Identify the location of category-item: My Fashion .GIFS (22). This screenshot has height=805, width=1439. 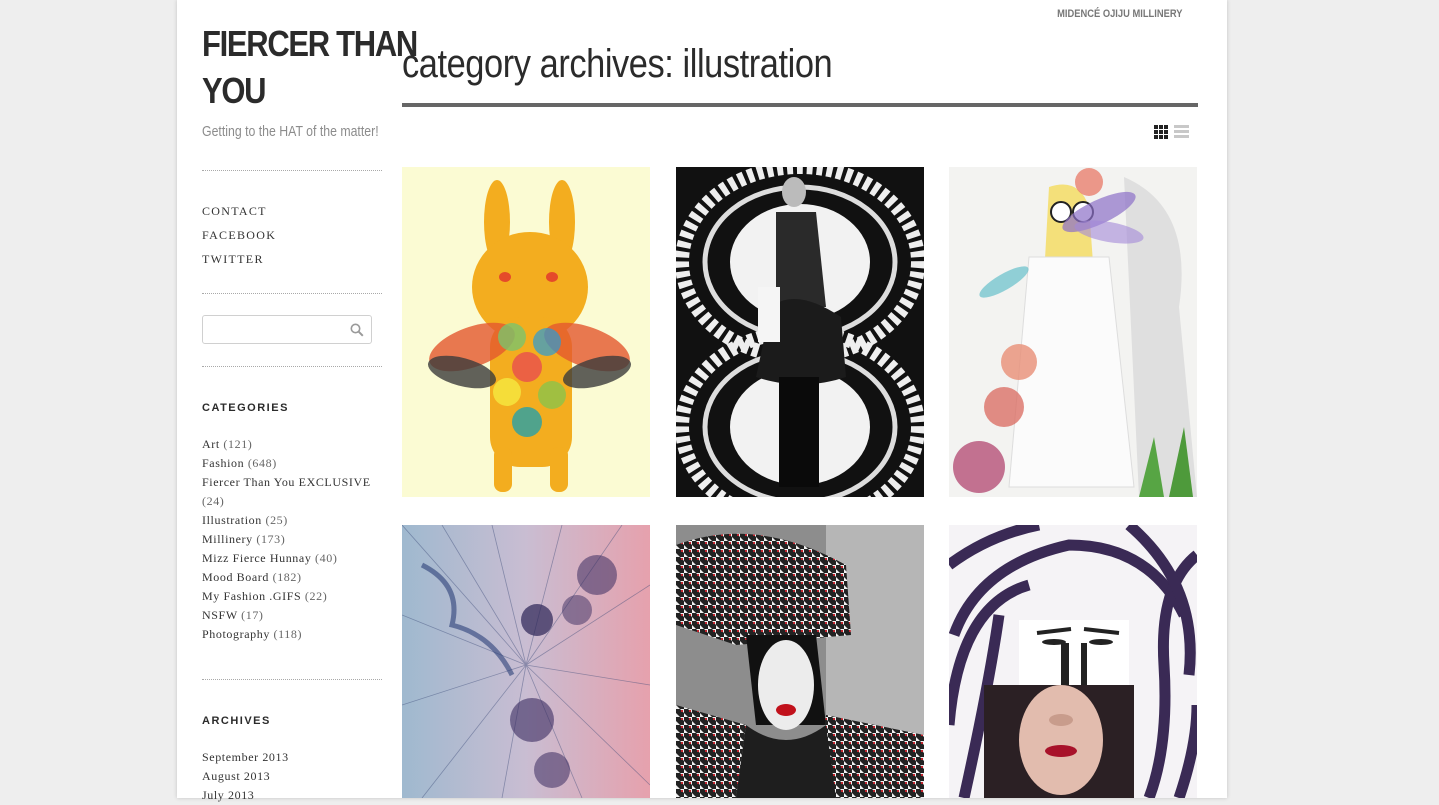
(294, 596).